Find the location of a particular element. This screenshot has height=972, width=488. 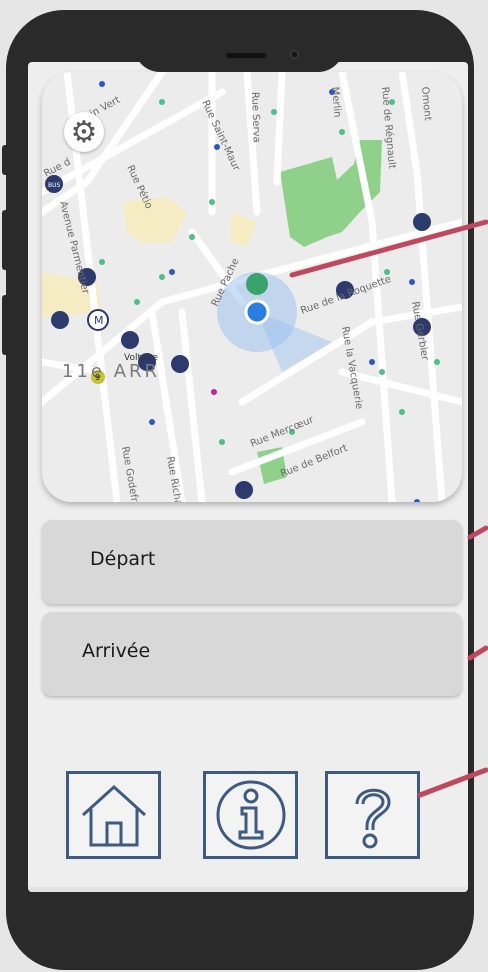

pointer-arrival is located at coordinates (477, 653).